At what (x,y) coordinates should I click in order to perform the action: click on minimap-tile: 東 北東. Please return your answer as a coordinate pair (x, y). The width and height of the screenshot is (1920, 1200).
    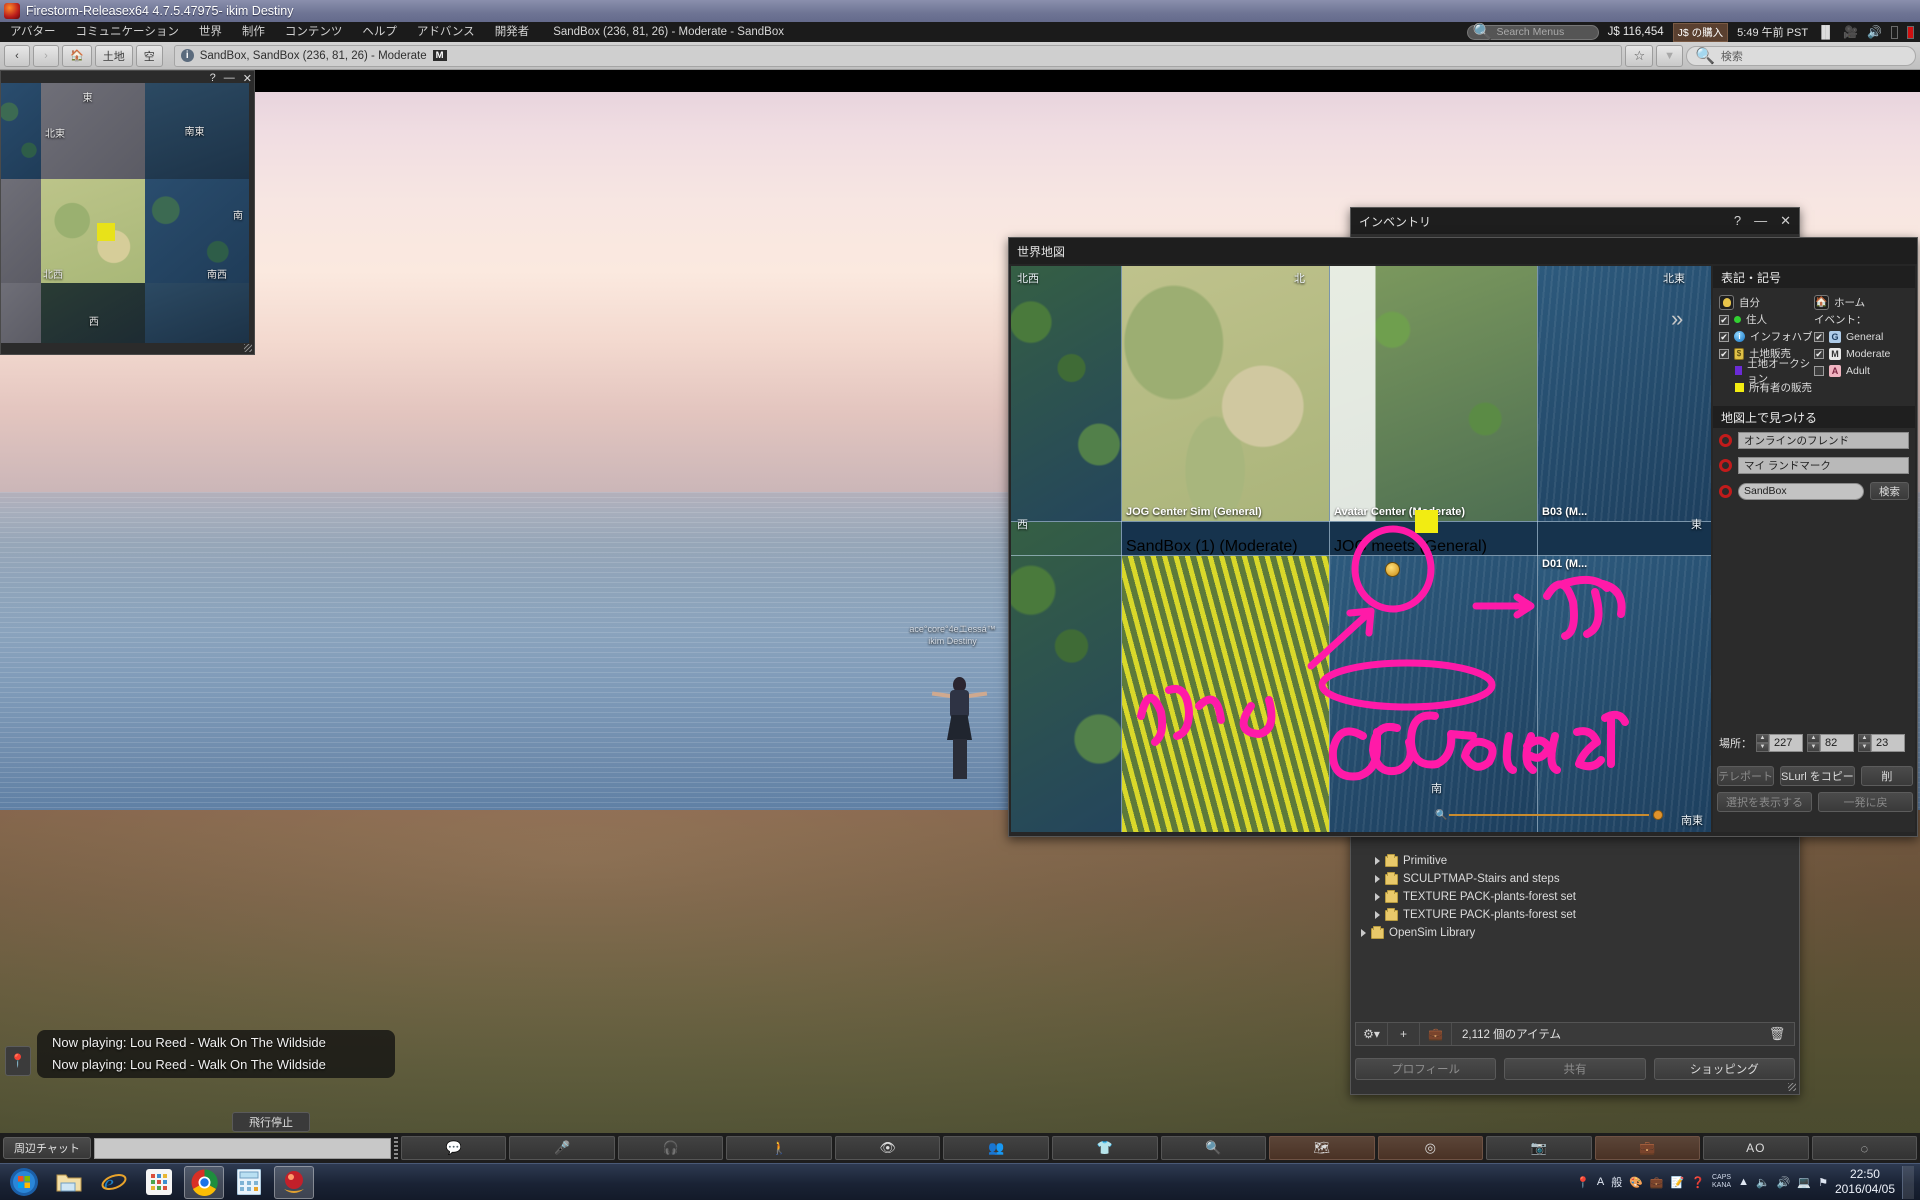
    Looking at the image, I should click on (93, 131).